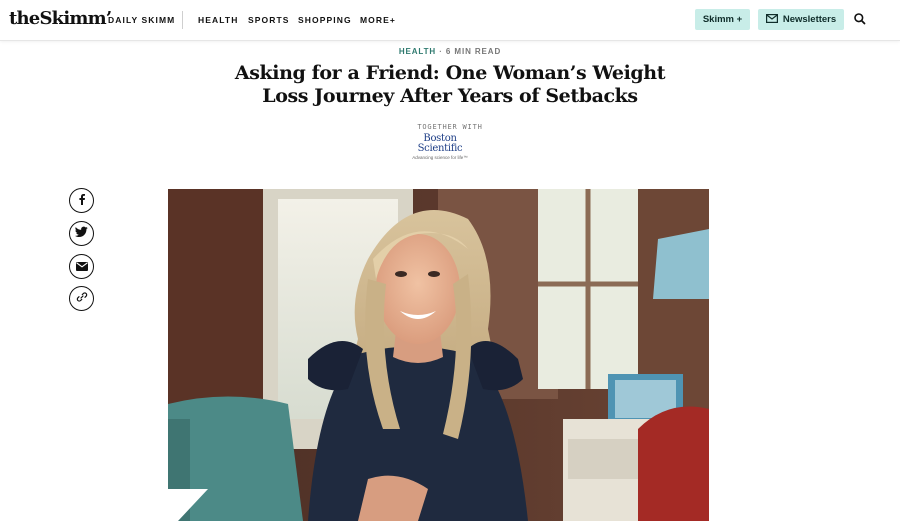 The width and height of the screenshot is (900, 521). I want to click on share-link-button, so click(81, 298).